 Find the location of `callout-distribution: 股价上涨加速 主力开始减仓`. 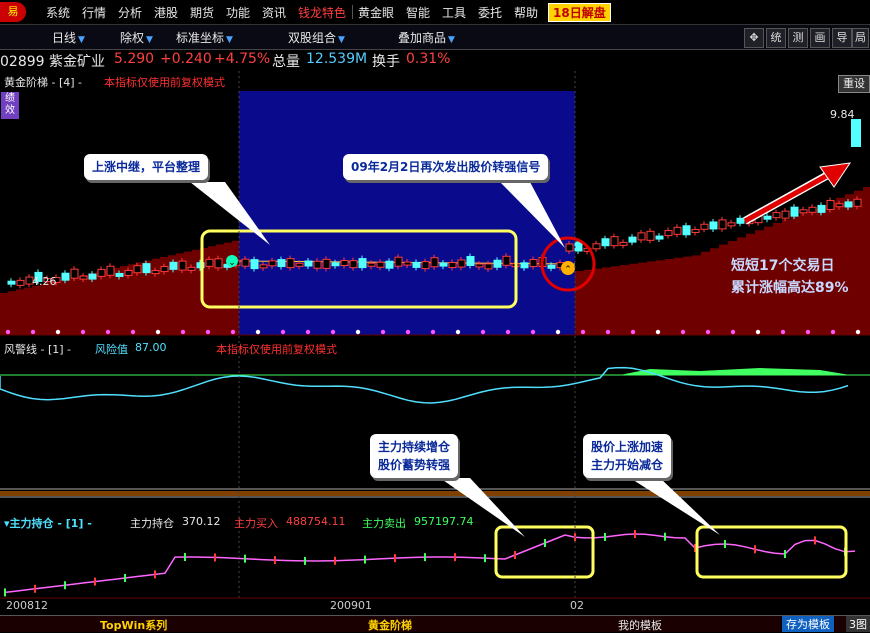

callout-distribution: 股价上涨加速 主力开始减仓 is located at coordinates (627, 456).